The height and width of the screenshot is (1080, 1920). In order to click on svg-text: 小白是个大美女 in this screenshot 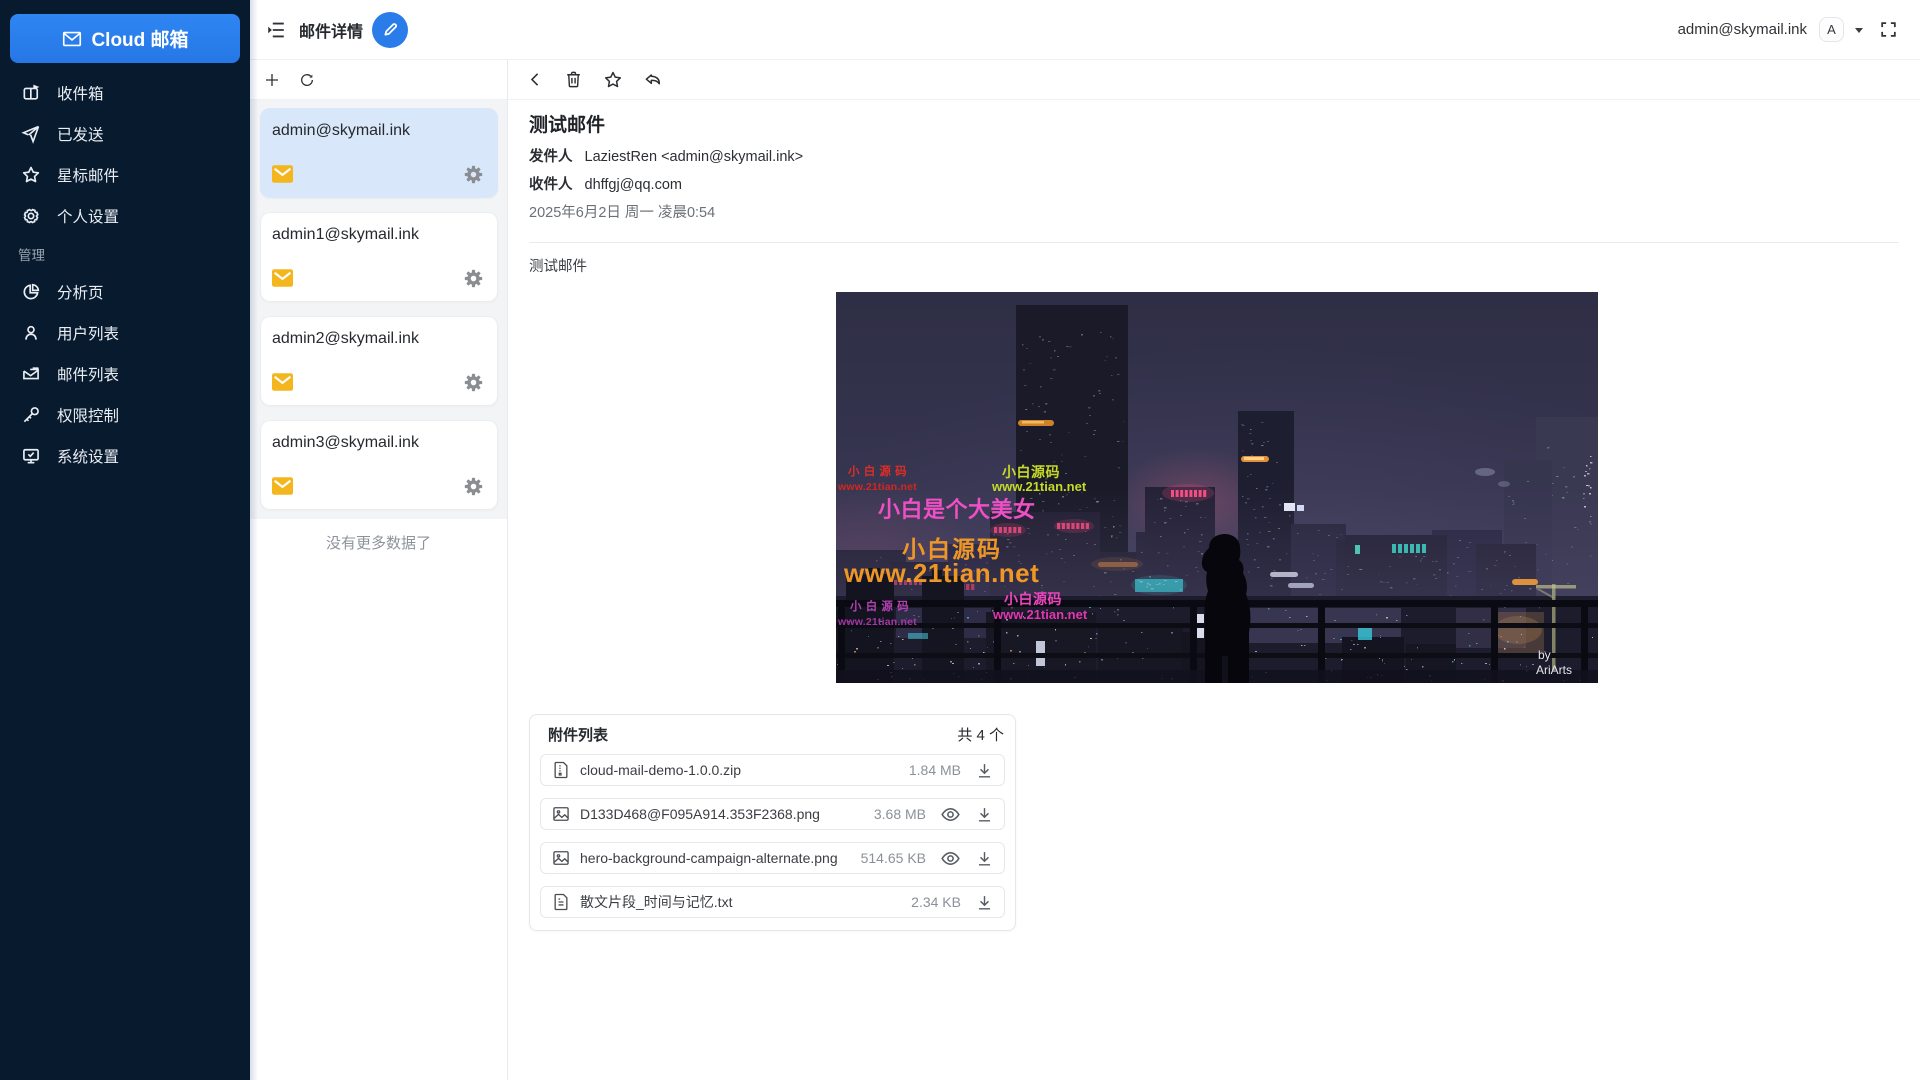, I will do `click(957, 509)`.